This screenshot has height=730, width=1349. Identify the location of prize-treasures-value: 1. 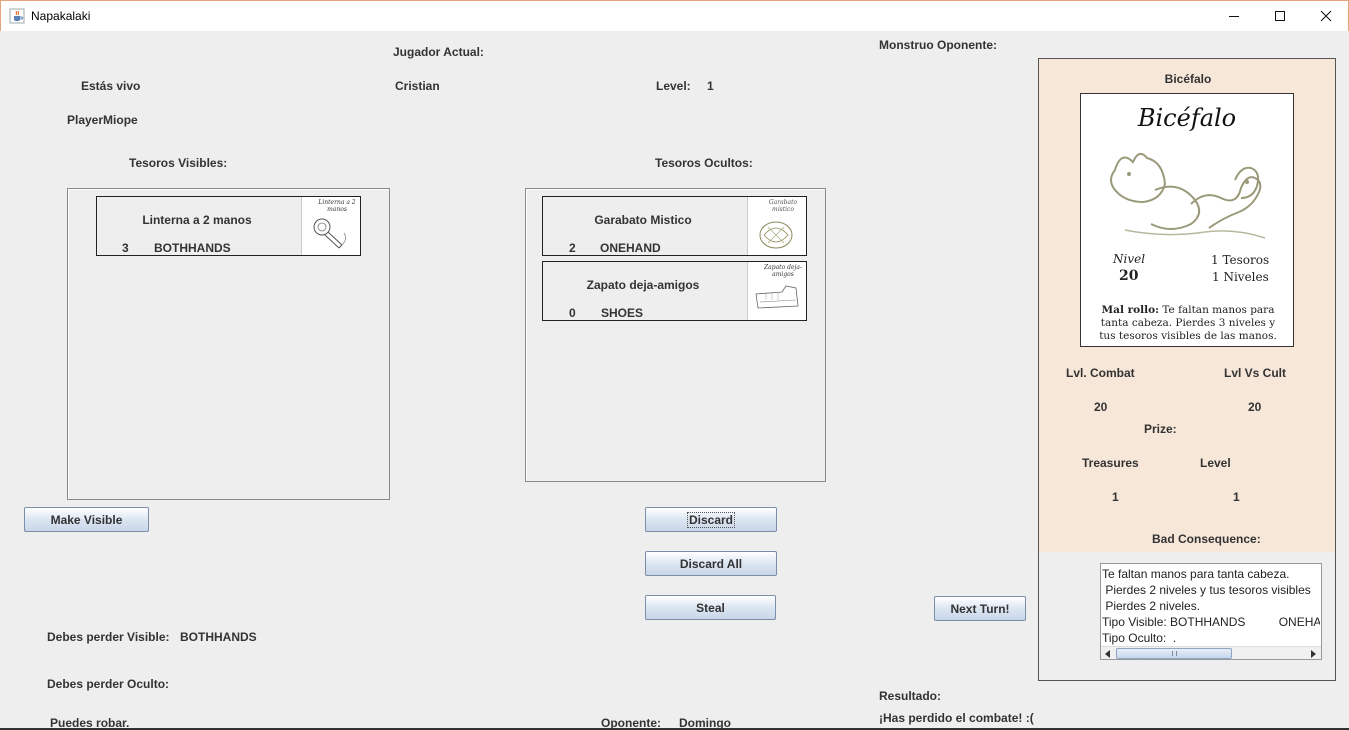
(1115, 497).